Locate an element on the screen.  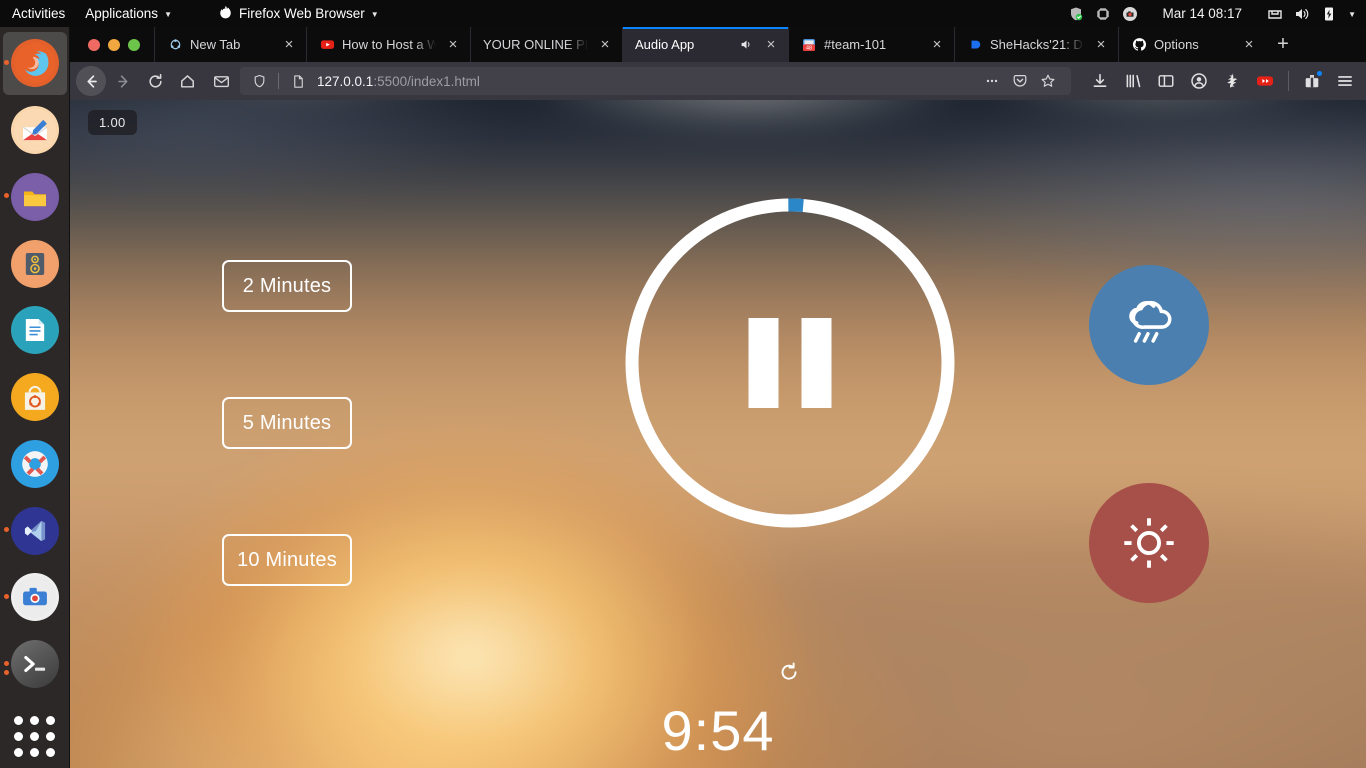
minimize-window-button is located at coordinates (114, 44).